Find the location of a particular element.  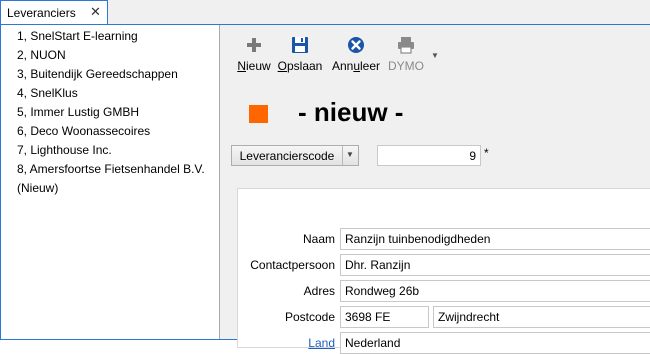

contact-label: Contactpersoon is located at coordinates (292, 265).